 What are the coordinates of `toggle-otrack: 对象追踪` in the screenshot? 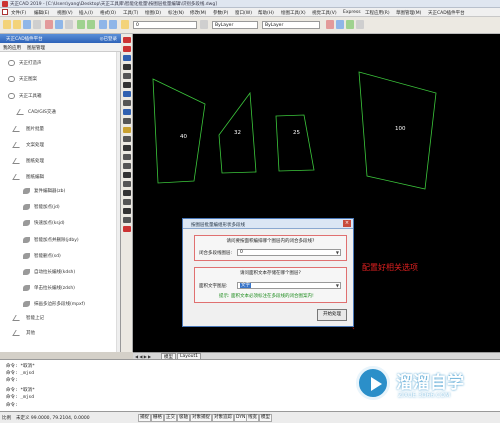 It's located at (223, 418).